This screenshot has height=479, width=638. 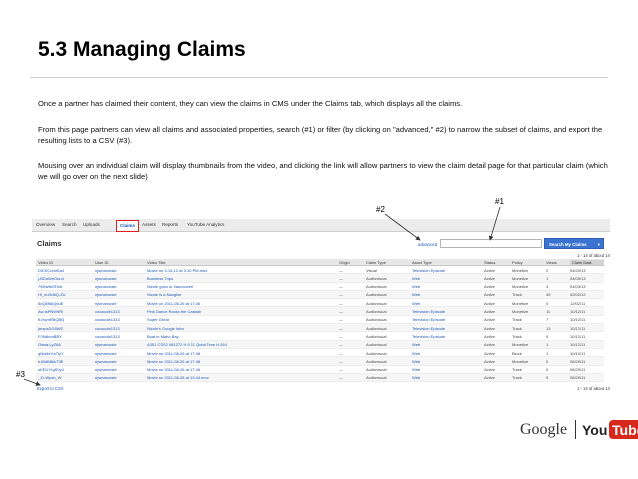 What do you see at coordinates (574, 243) in the screenshot?
I see `search-my-claims-button: Search My Claims ▾` at bounding box center [574, 243].